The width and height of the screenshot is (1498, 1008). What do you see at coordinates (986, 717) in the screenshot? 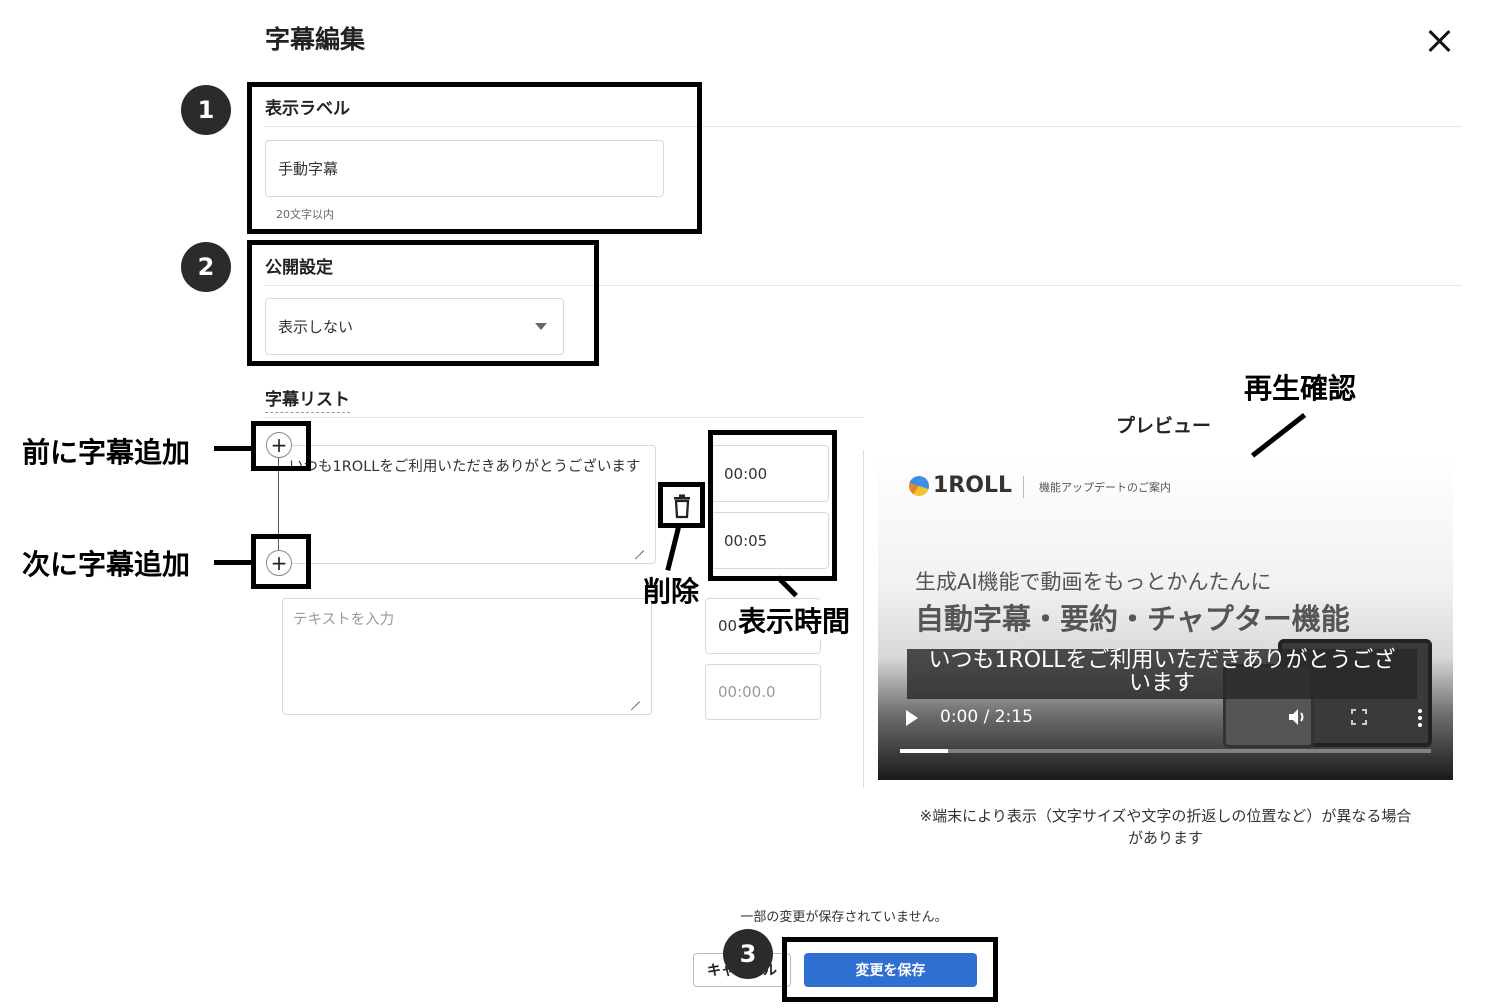
I see `video-time: 0:00 / 2:15` at bounding box center [986, 717].